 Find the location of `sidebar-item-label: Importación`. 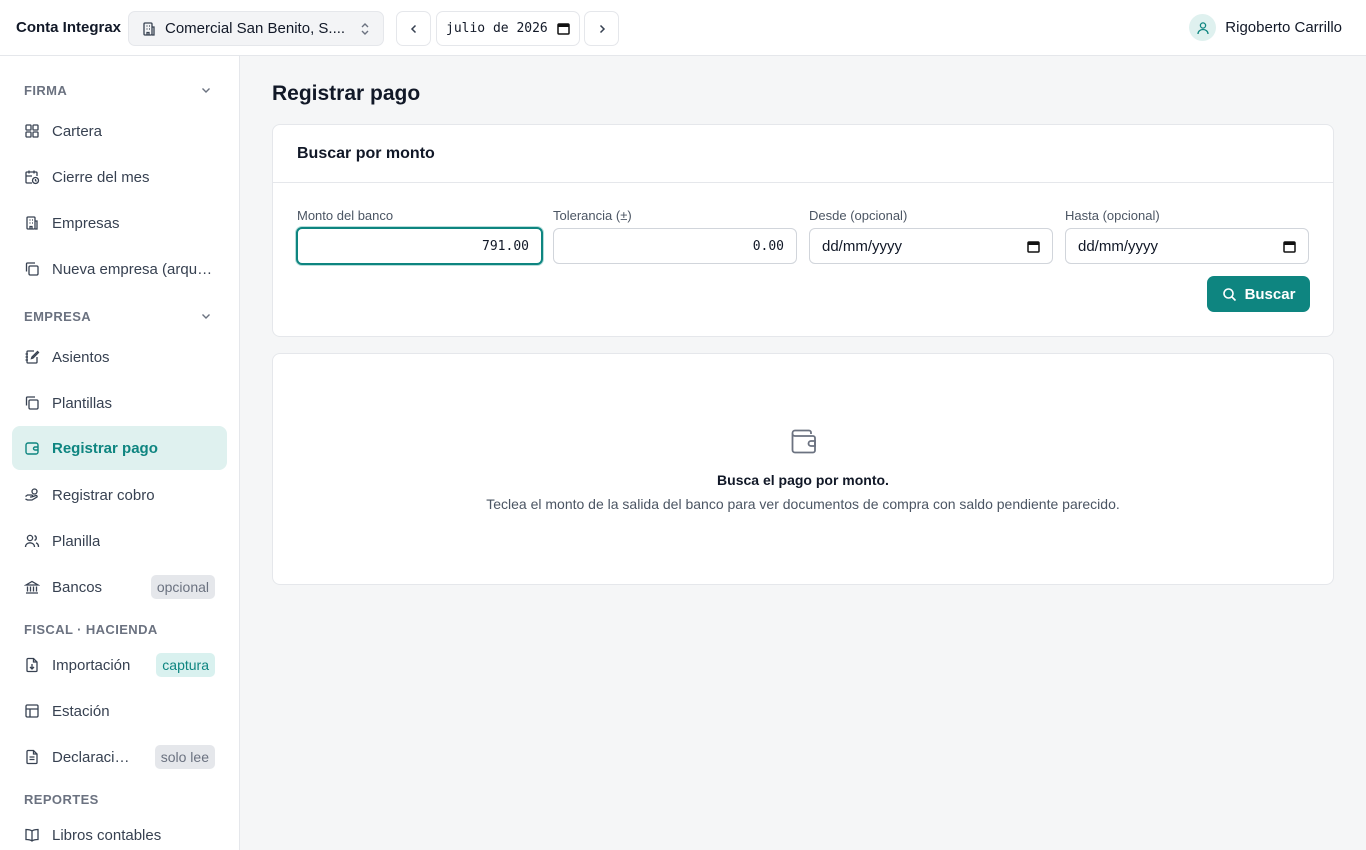

sidebar-item-label: Importación is located at coordinates (91, 665).